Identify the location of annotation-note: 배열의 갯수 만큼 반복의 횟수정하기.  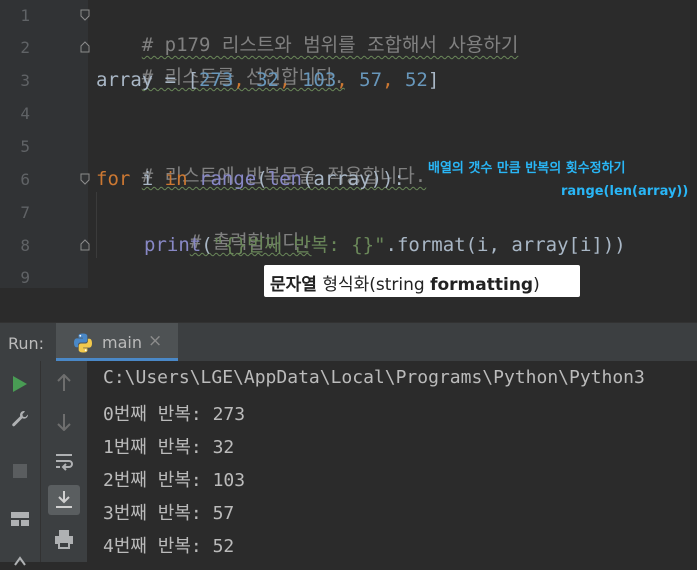
(527, 168).